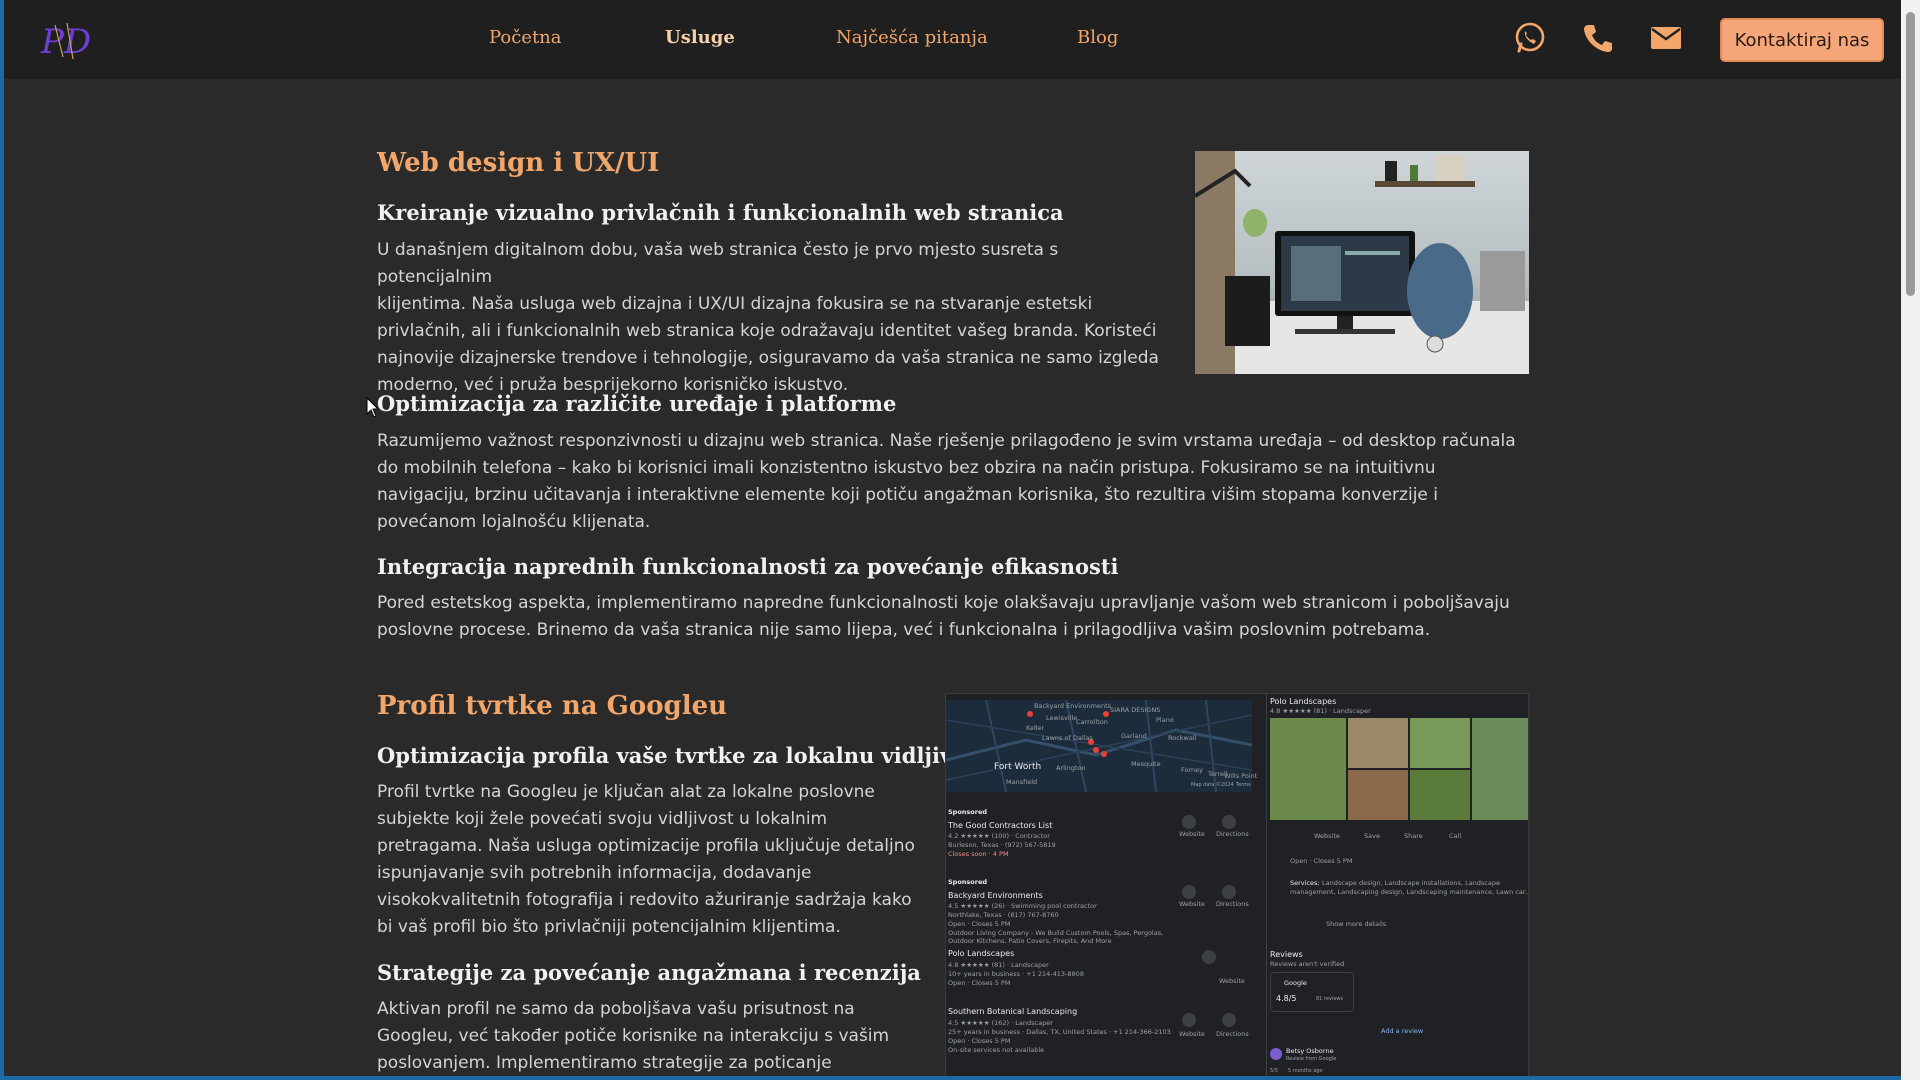 Image resolution: width=1920 pixels, height=1080 pixels. Describe the element at coordinates (518, 163) in the screenshot. I see `section-title-web-design: Web design i UX/UI` at that location.